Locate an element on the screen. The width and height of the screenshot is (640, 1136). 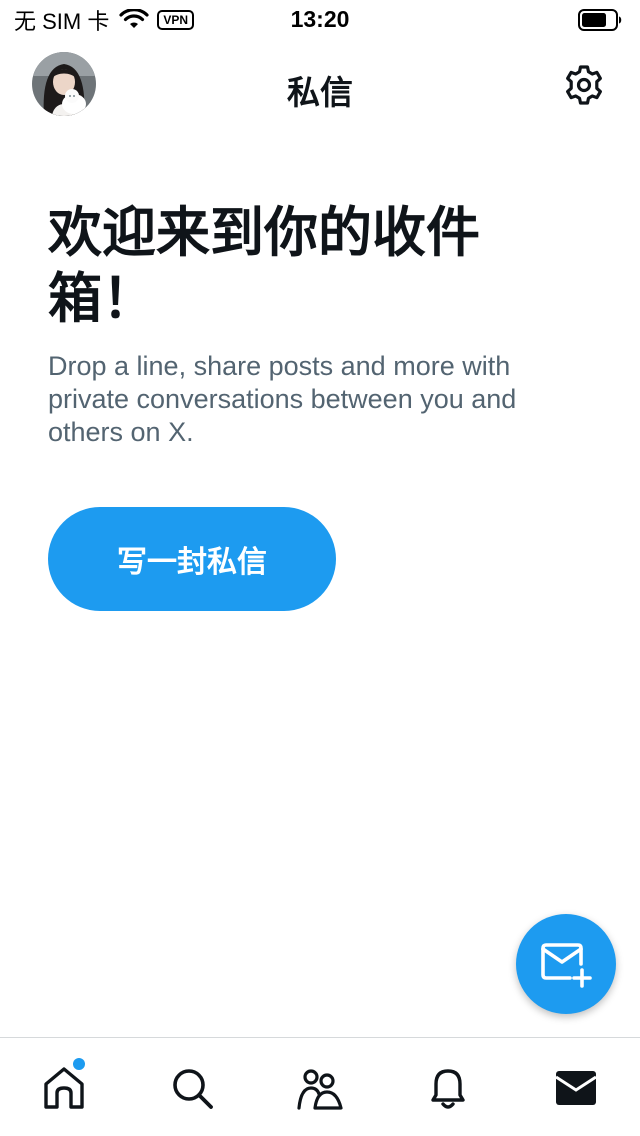
tab-home is located at coordinates (64, 1088).